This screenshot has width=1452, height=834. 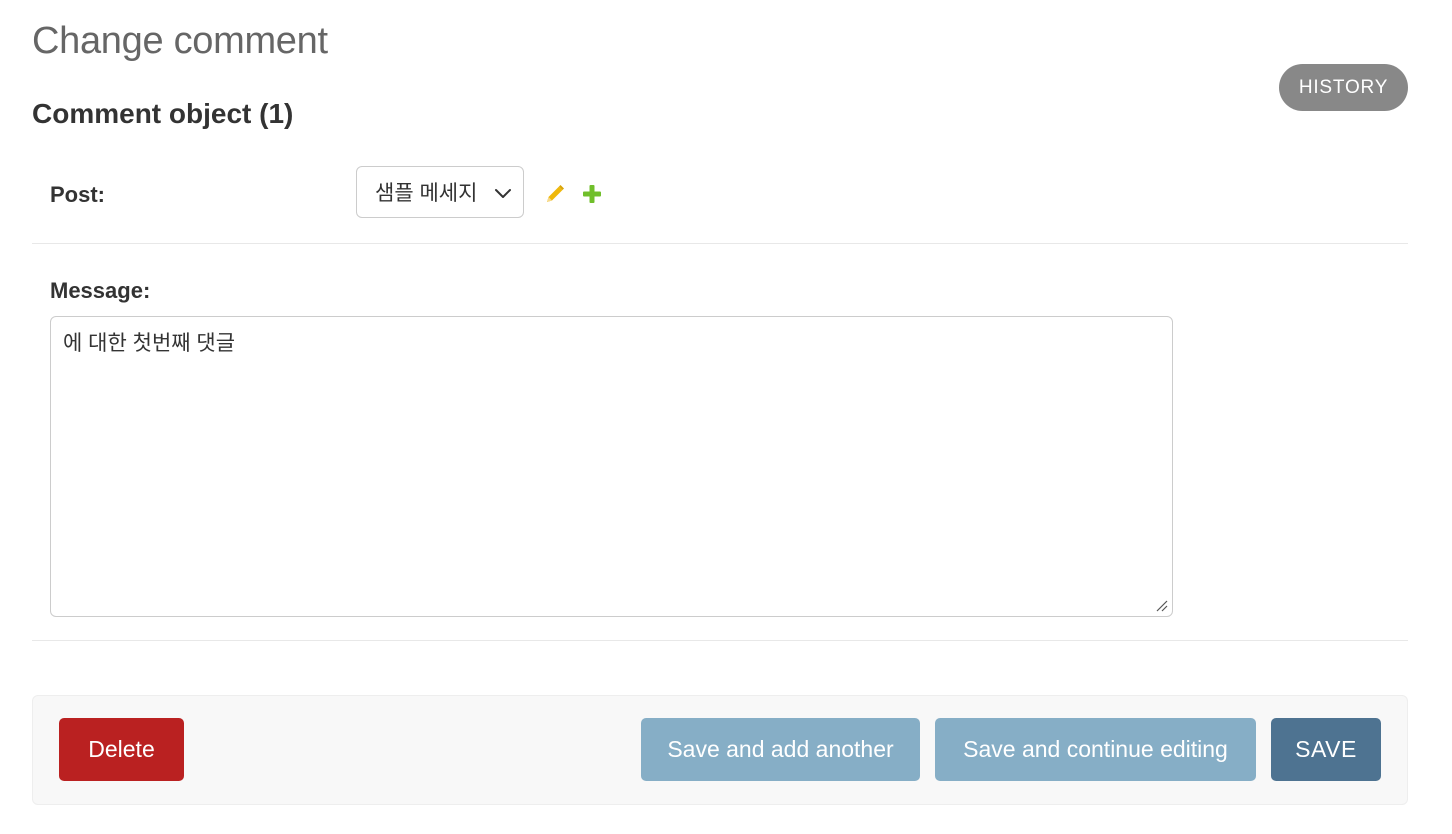 I want to click on save-button: SAVE, so click(x=1326, y=749).